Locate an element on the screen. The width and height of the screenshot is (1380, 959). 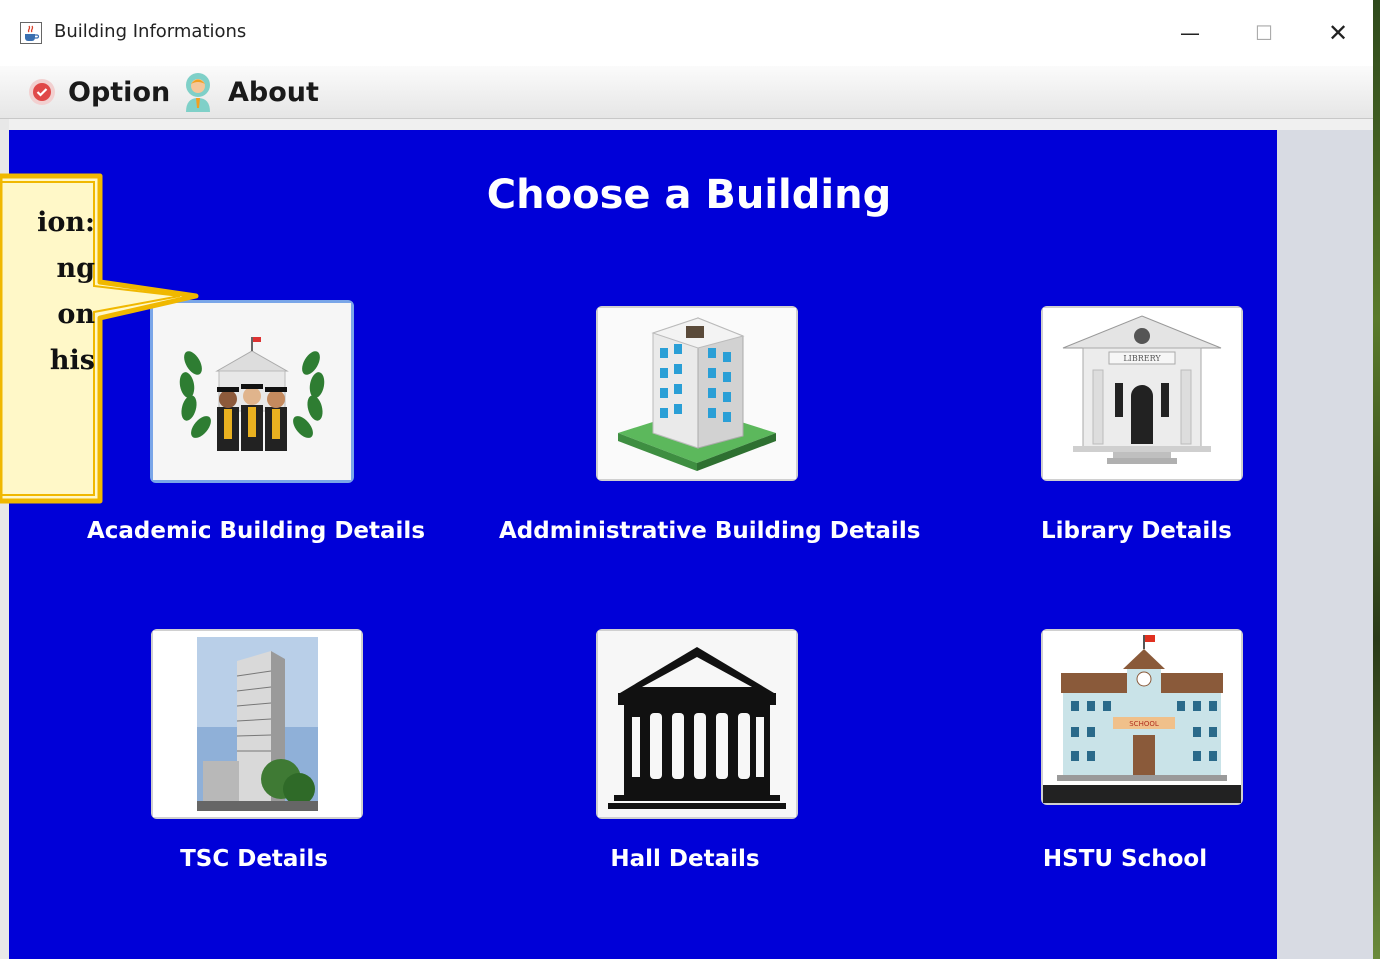
hall-label: Hall Details is located at coordinates (685, 859).